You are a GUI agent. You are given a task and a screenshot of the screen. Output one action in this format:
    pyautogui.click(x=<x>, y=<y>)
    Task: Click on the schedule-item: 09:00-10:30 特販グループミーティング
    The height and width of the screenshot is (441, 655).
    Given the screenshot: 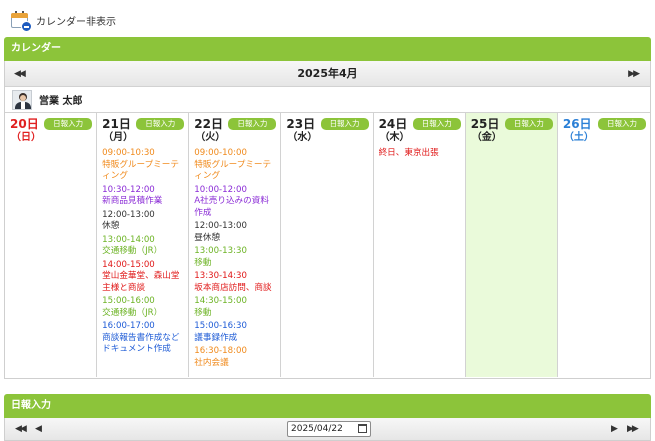 What is the action you would take?
    pyautogui.click(x=145, y=165)
    